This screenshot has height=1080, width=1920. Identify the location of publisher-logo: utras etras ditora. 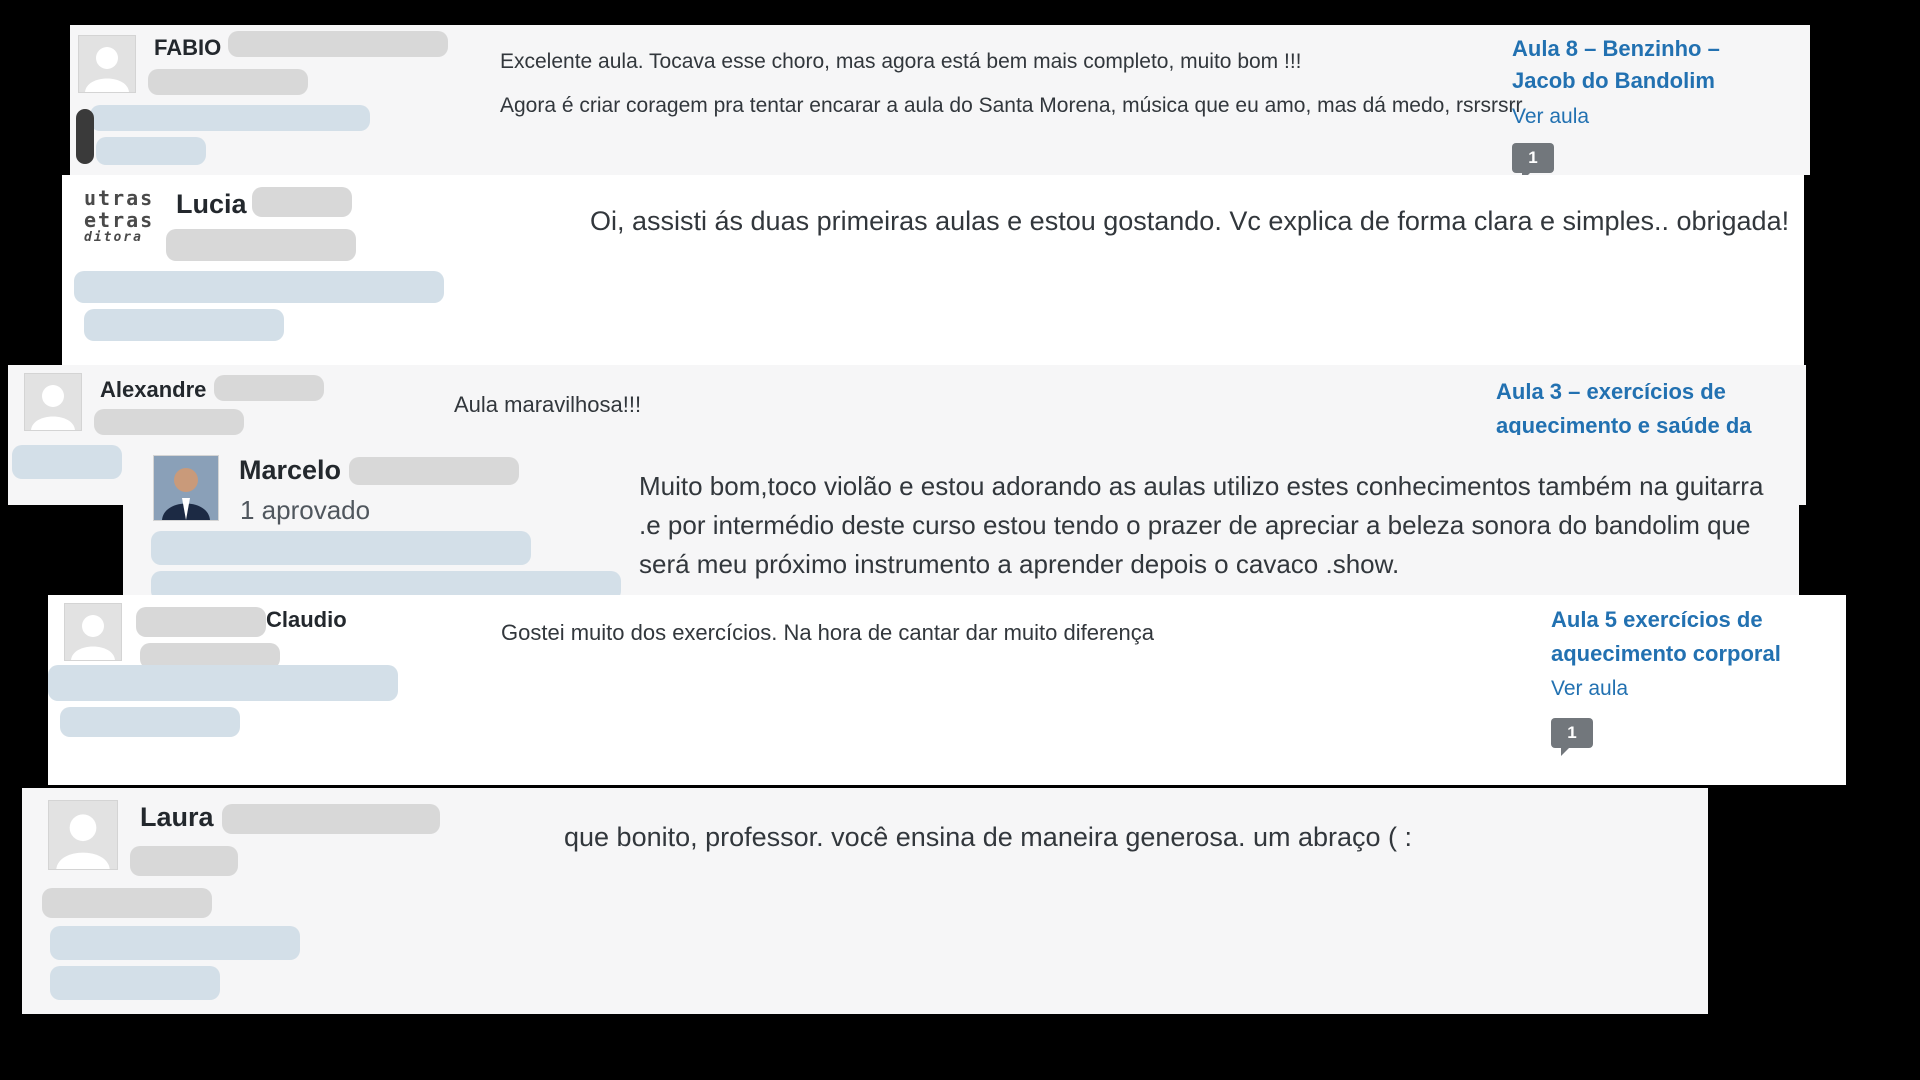
(119, 216).